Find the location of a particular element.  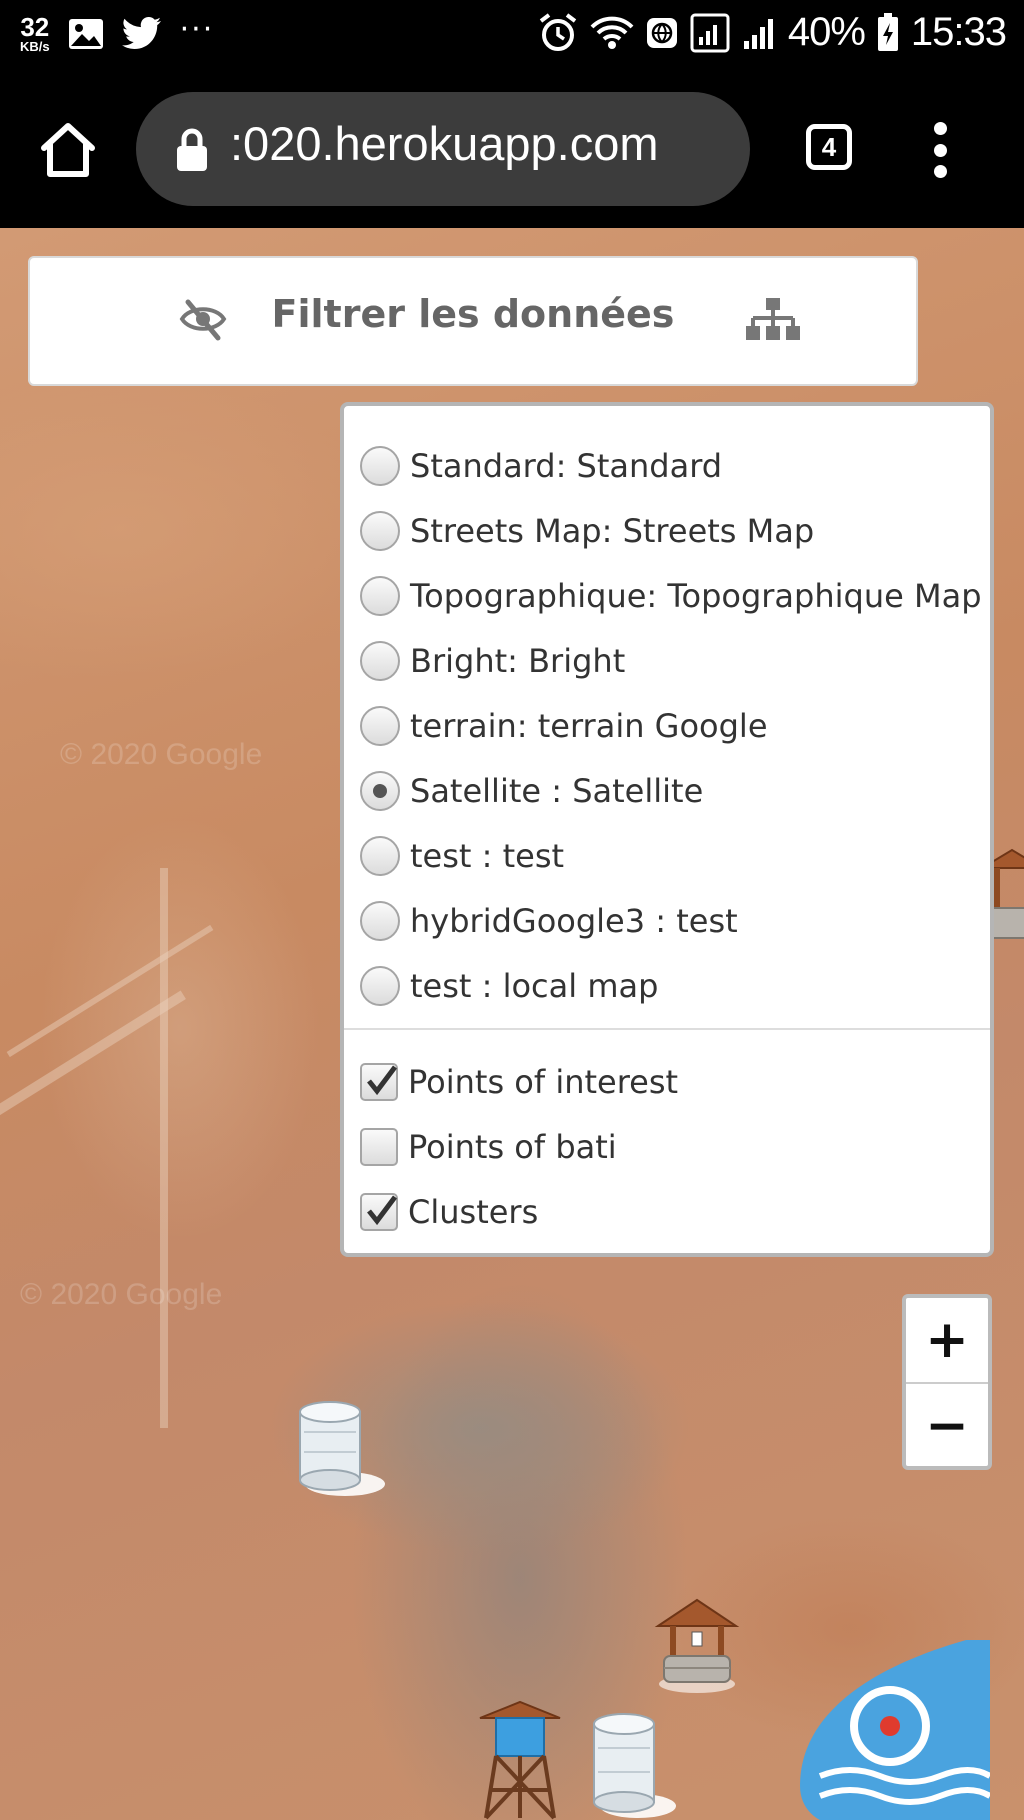

overlay-label: Clusters is located at coordinates (473, 1212).